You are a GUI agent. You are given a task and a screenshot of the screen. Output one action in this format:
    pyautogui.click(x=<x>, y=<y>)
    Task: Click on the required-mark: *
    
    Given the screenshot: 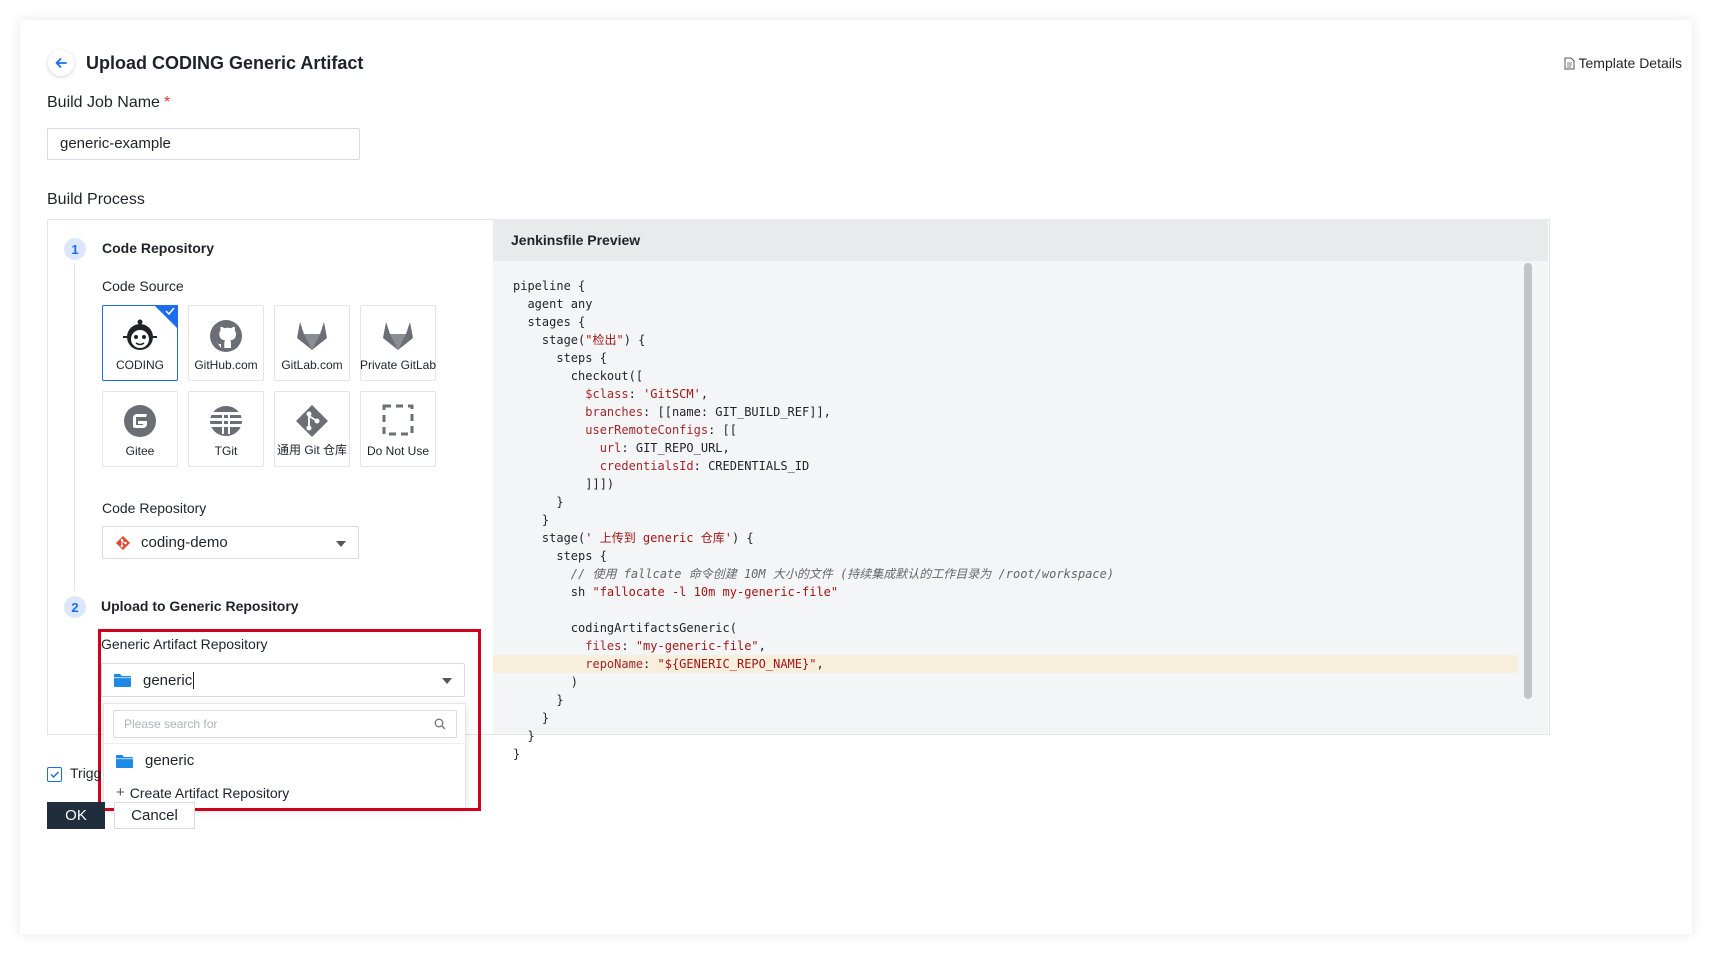 What is the action you would take?
    pyautogui.click(x=167, y=102)
    